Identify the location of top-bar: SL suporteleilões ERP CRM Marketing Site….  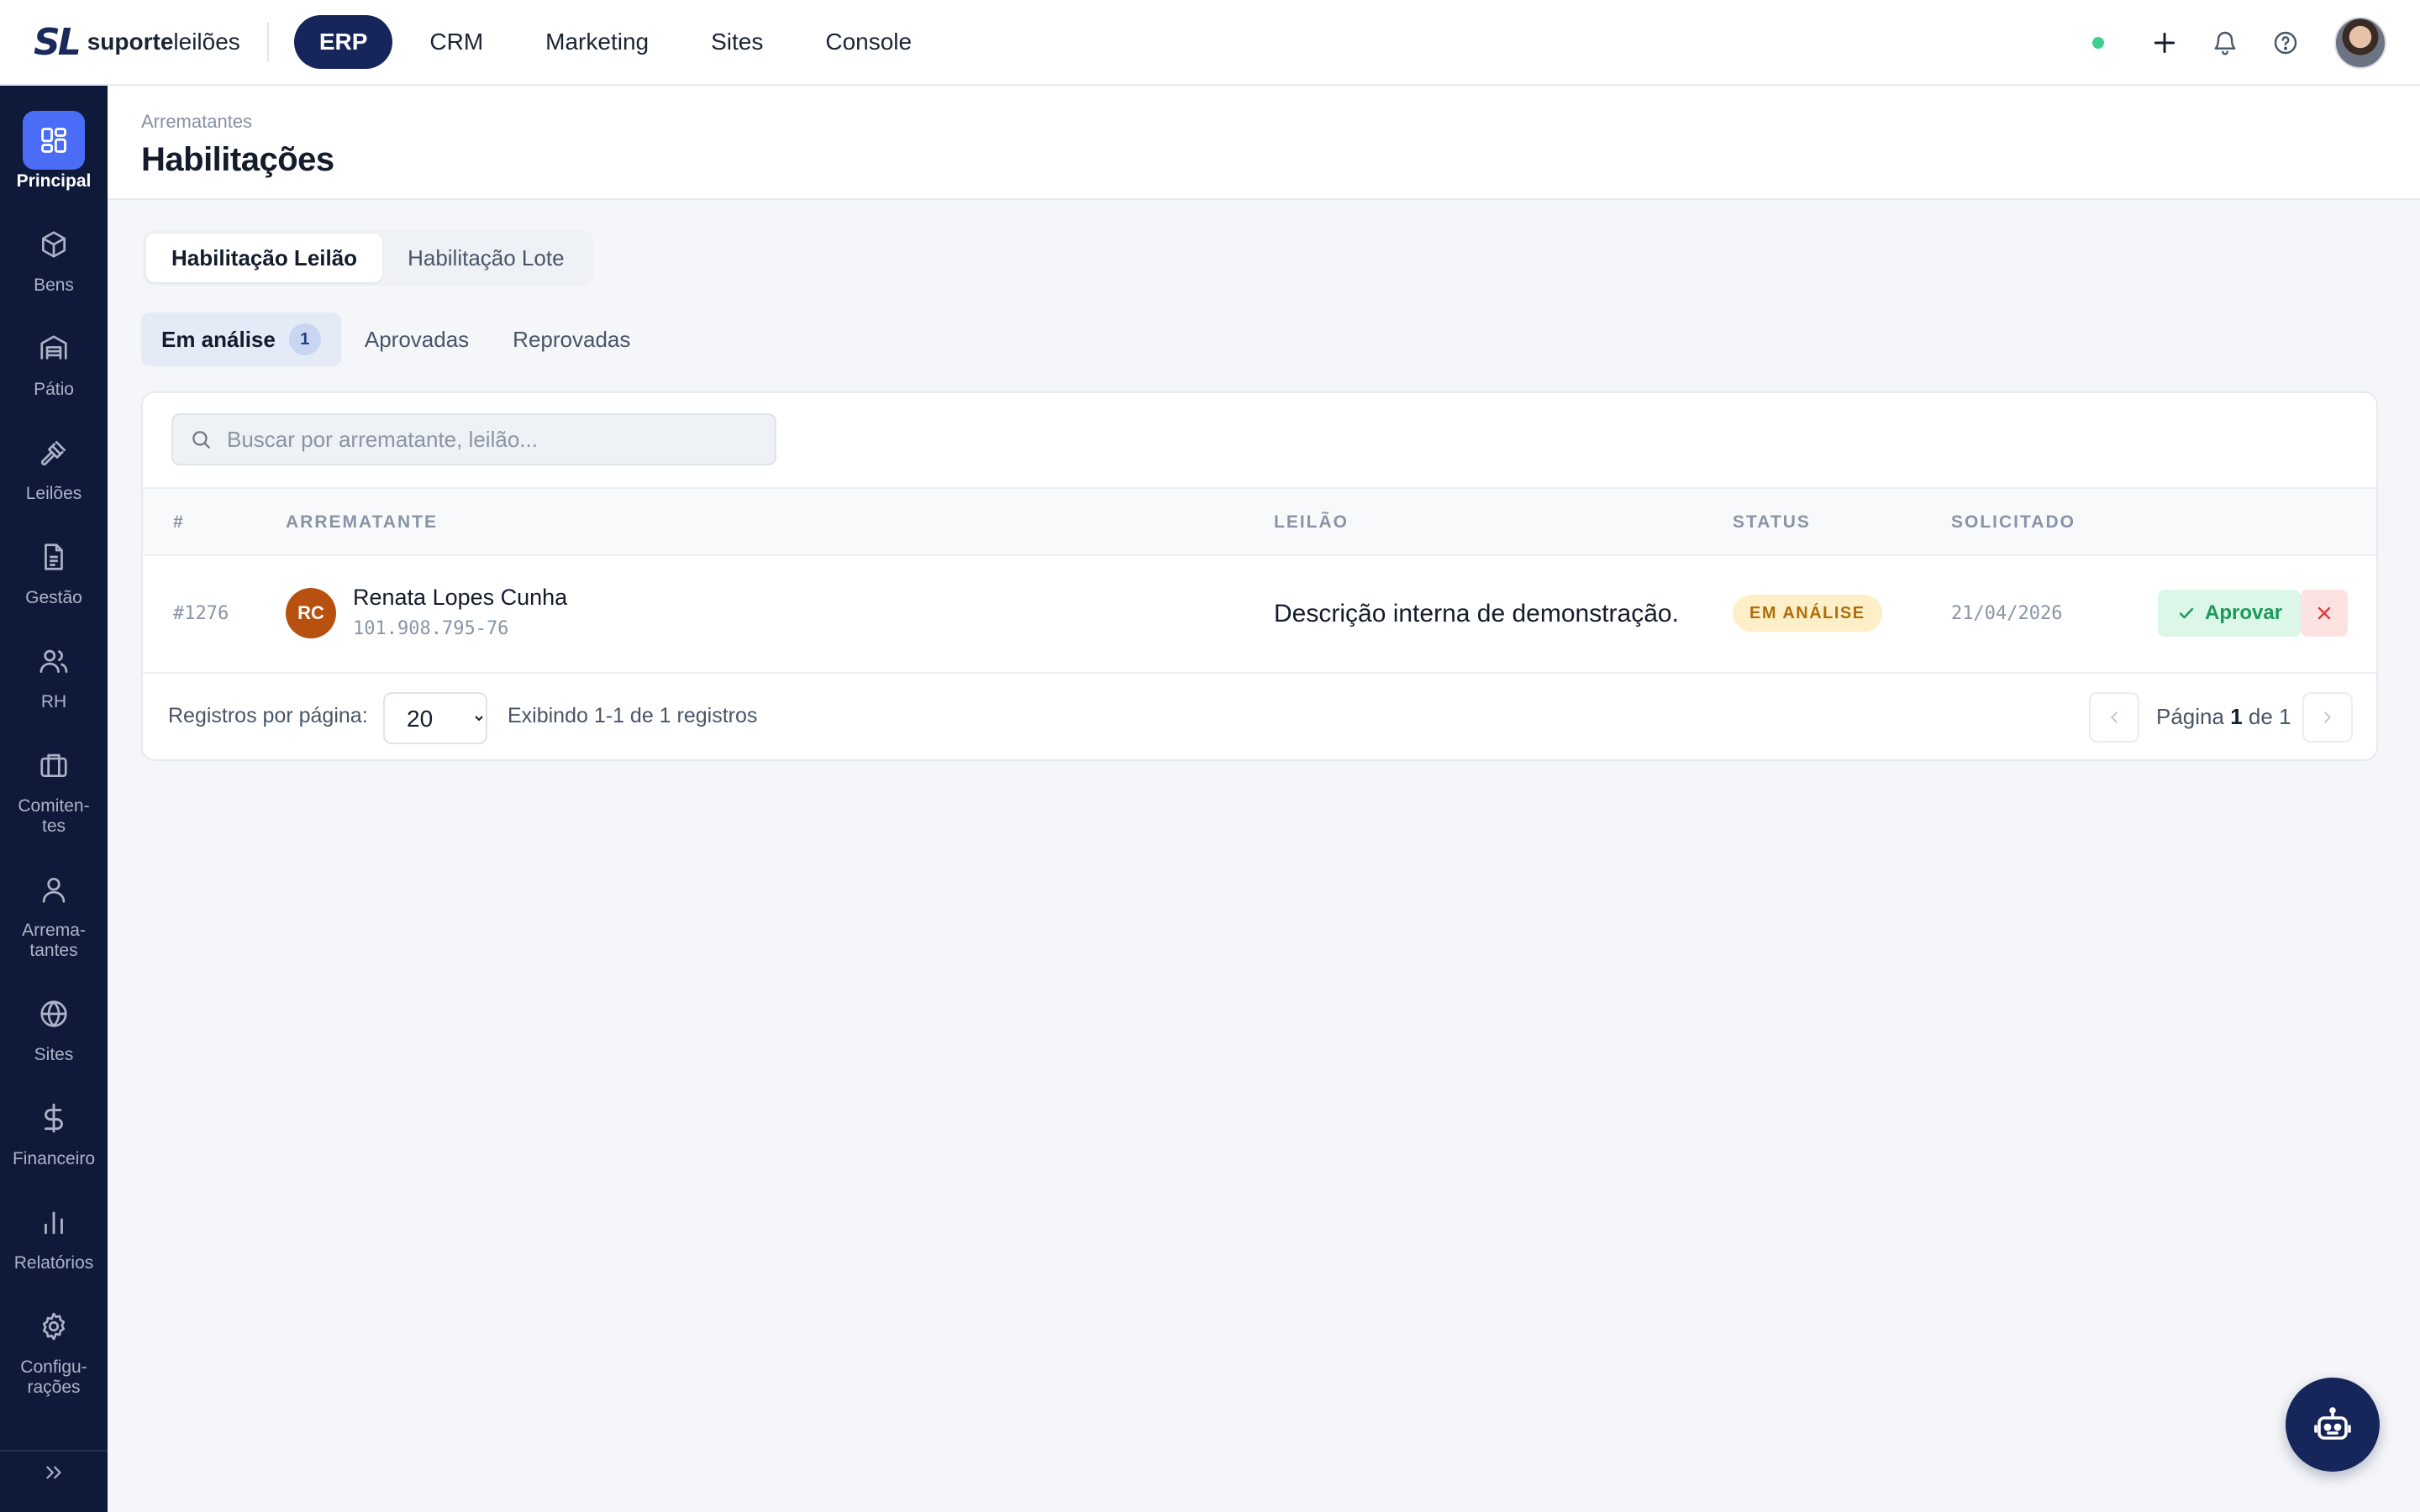
(1210, 43).